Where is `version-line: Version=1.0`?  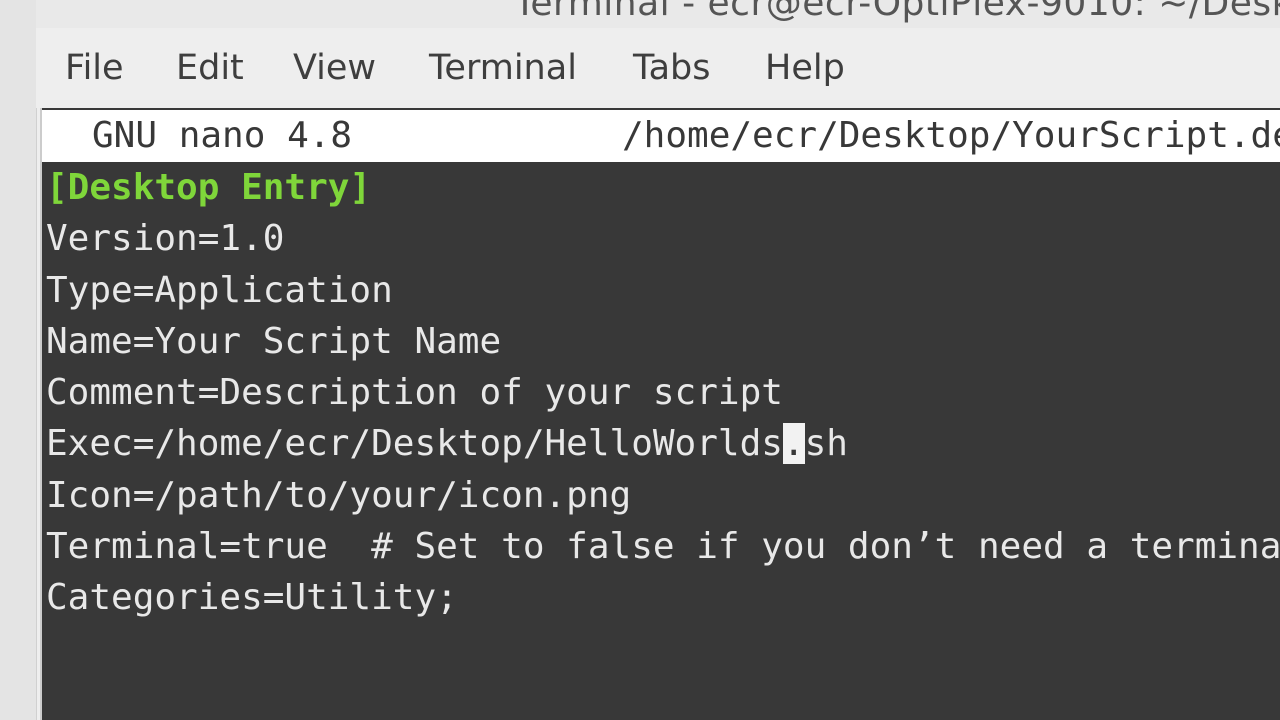
version-line: Version=1.0 is located at coordinates (165, 239).